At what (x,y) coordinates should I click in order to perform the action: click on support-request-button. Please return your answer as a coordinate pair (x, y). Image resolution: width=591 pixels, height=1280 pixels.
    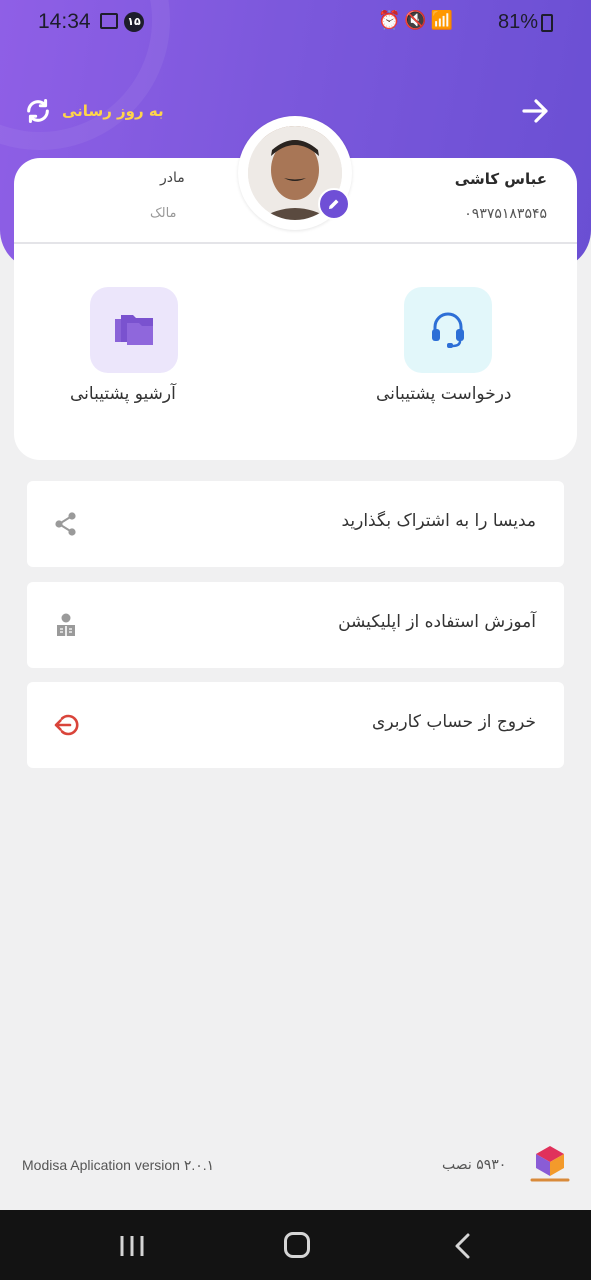
    Looking at the image, I should click on (448, 330).